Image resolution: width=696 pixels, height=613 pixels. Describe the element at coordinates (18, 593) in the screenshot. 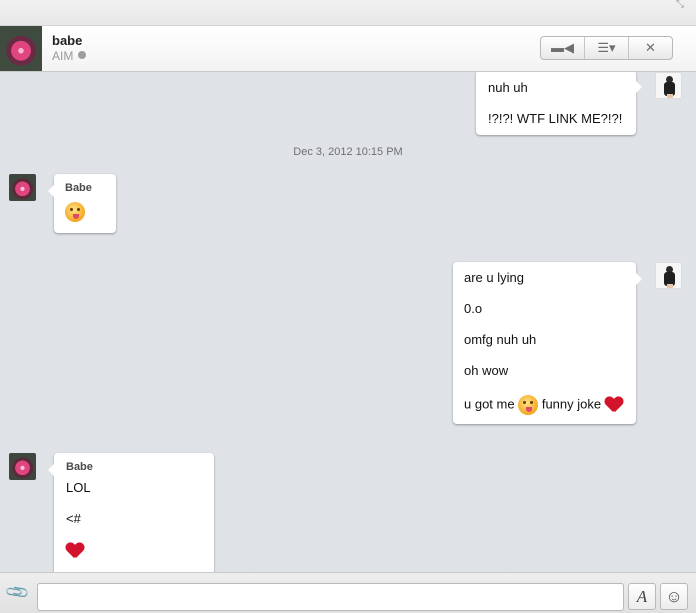

I see `paperclip-icon: 📎` at that location.